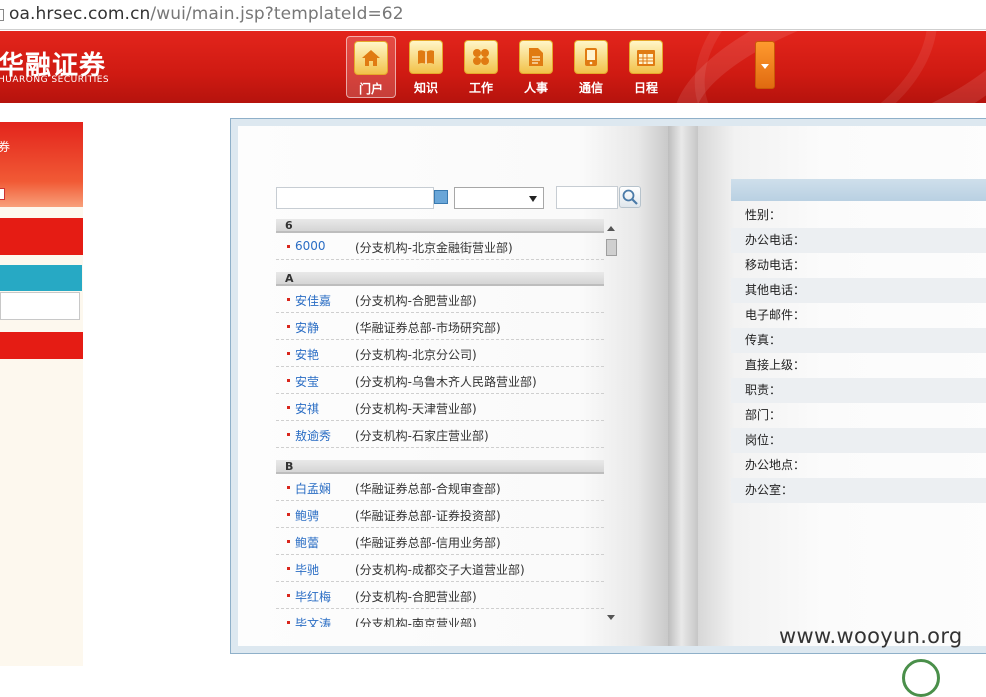 The width and height of the screenshot is (986, 697). I want to click on field-email: 电子邮件：, so click(775, 315).